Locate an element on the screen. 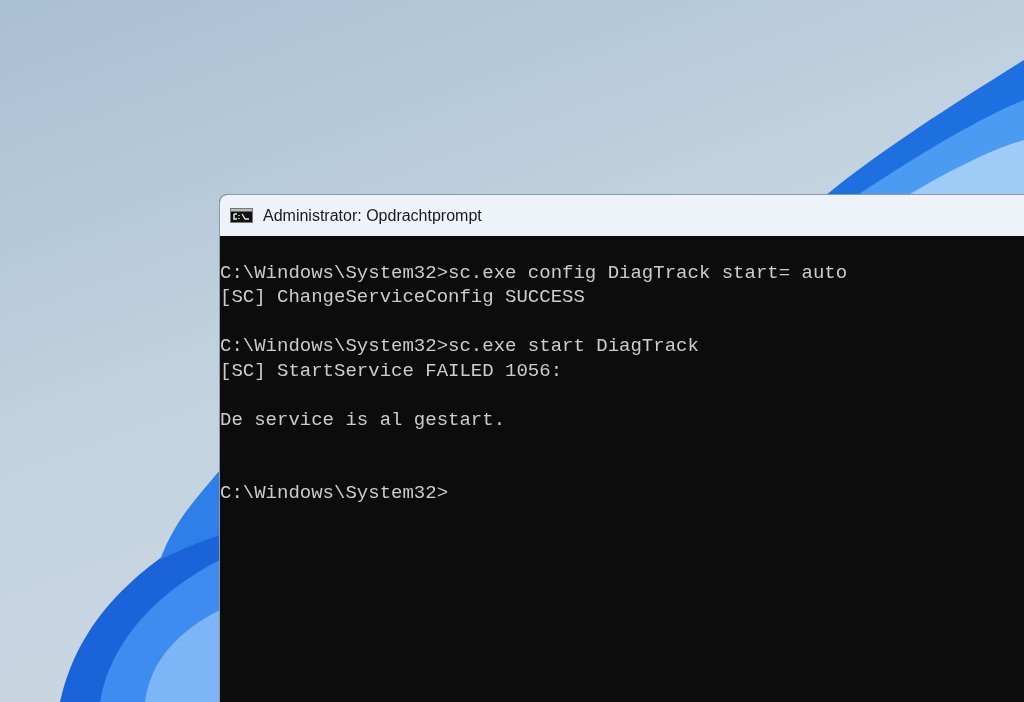 The width and height of the screenshot is (1024, 702). command-line: C:\Windows\System32>sc.exe start DiagTrack is located at coordinates (459, 346).